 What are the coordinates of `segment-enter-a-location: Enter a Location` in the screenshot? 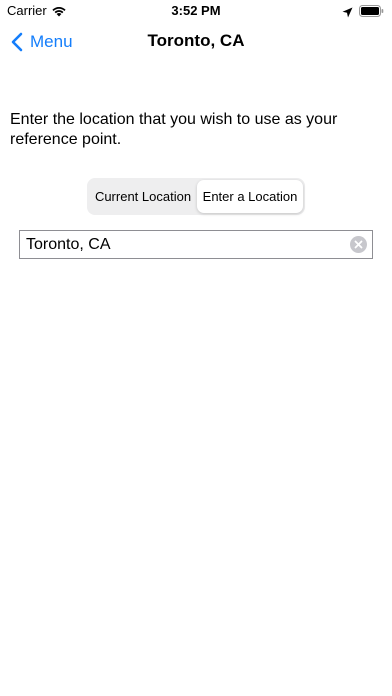 It's located at (250, 196).